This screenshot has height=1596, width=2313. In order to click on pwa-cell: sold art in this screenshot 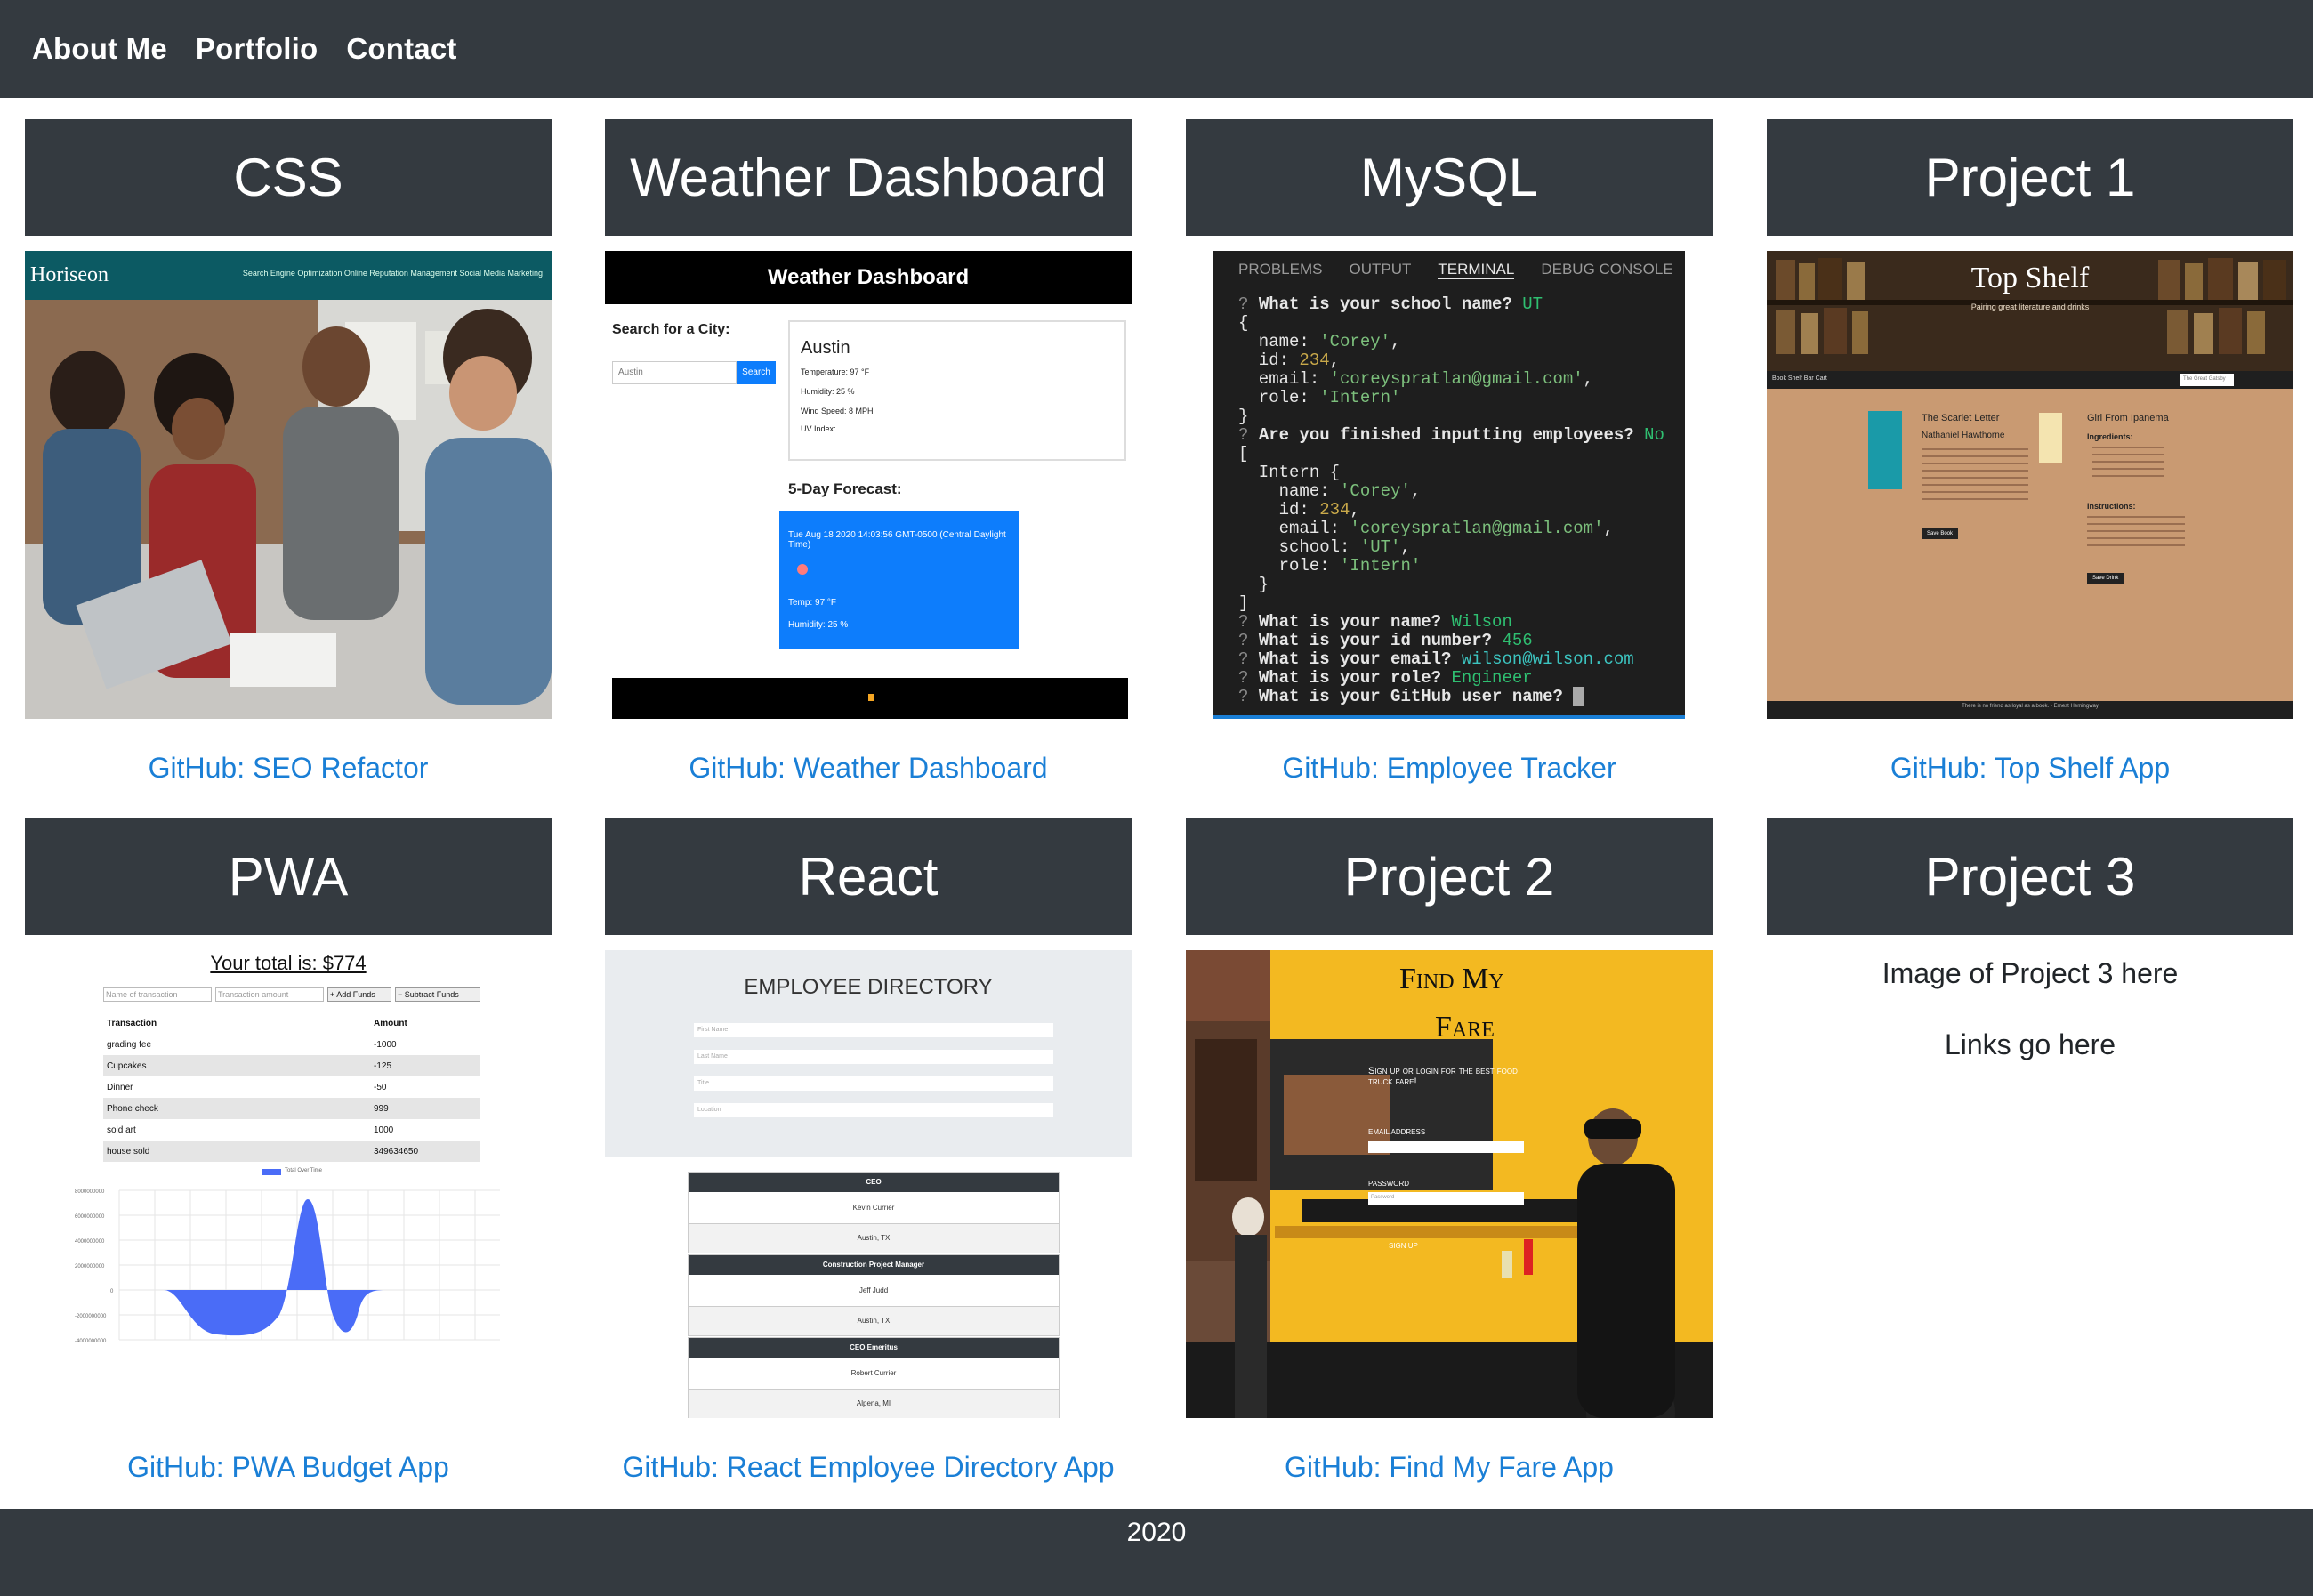, I will do `click(121, 1129)`.